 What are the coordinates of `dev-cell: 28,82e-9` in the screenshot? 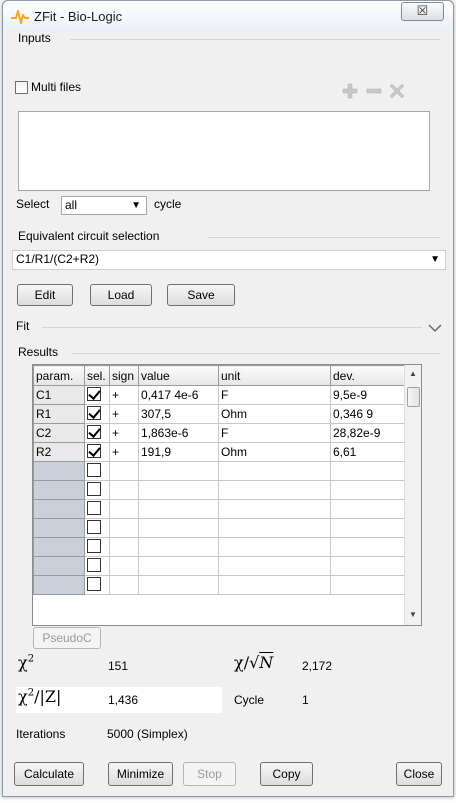 It's located at (367, 433).